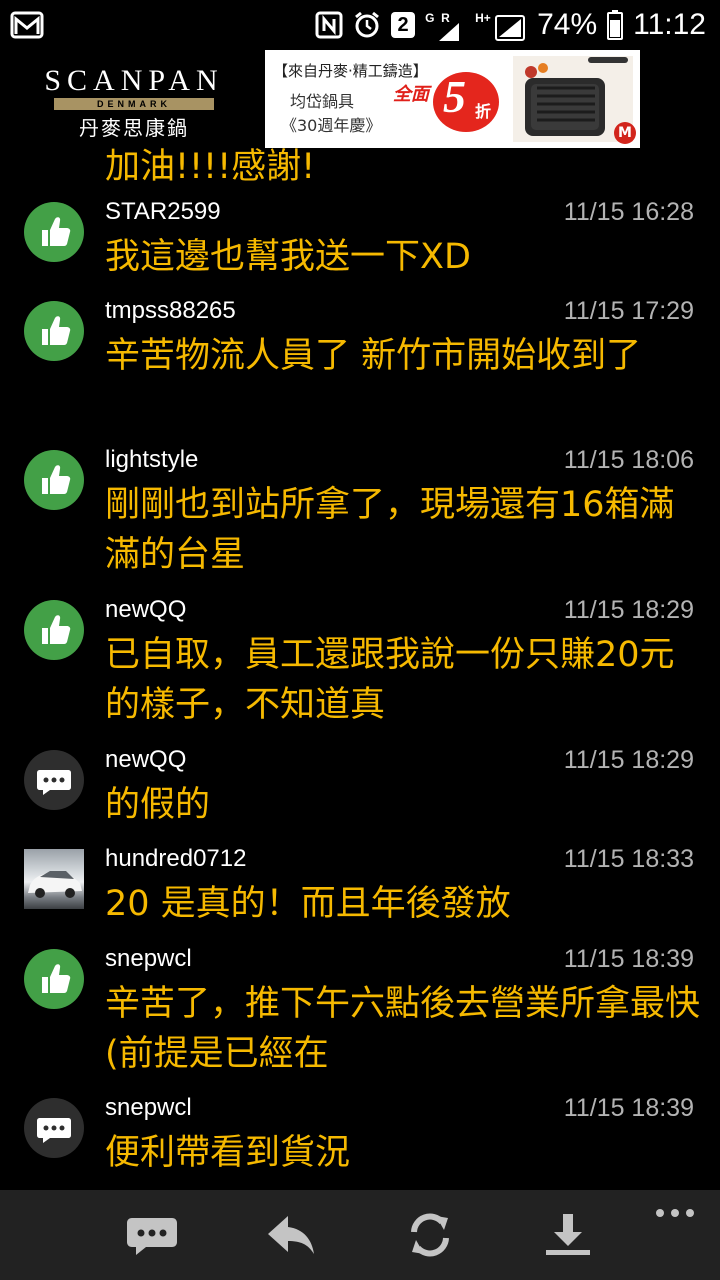 The width and height of the screenshot is (720, 1280). I want to click on username: tmpss88265, so click(170, 311).